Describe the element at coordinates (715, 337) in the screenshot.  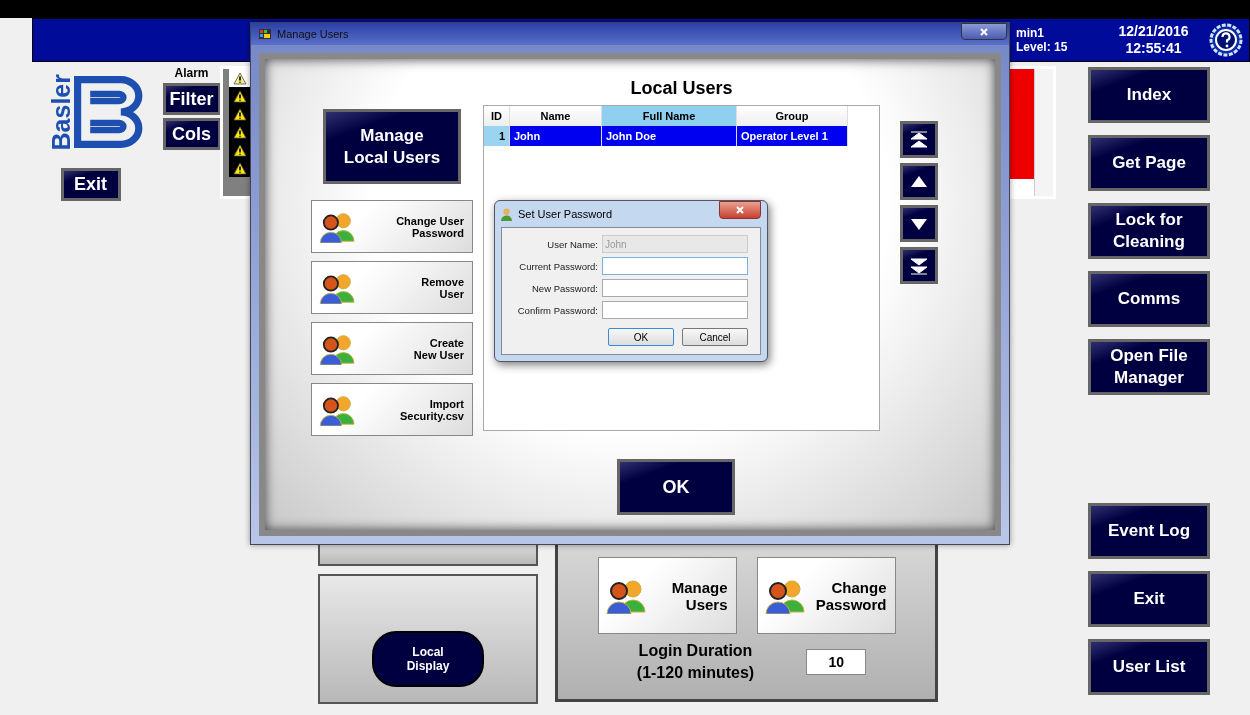
I see `dialog-button: Cancel` at that location.